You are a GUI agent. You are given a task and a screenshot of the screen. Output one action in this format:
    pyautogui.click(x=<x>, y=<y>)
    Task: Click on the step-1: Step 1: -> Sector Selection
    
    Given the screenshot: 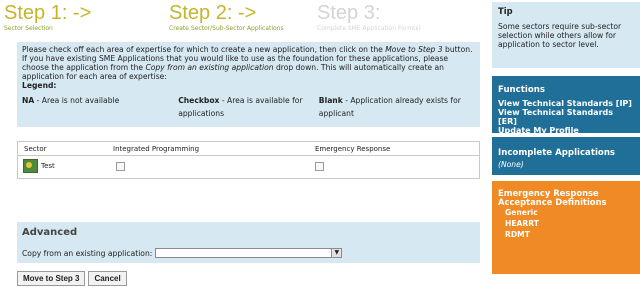 What is the action you would take?
    pyautogui.click(x=47, y=18)
    